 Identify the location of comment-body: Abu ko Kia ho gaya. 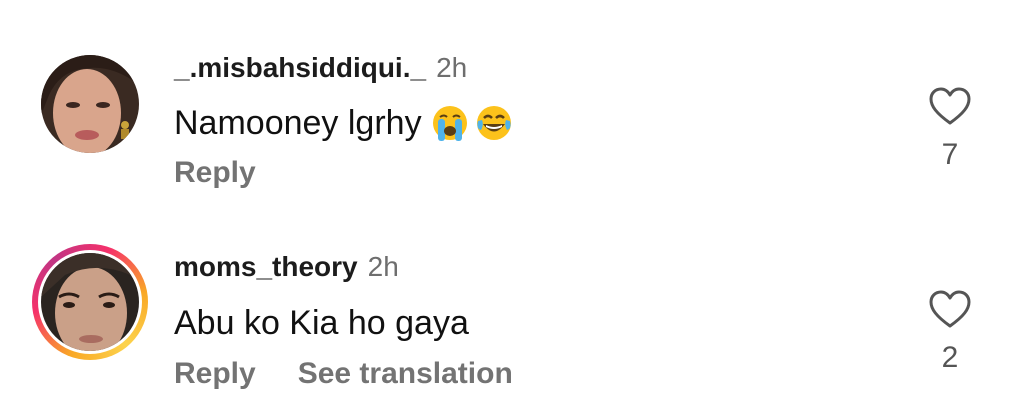
(321, 323).